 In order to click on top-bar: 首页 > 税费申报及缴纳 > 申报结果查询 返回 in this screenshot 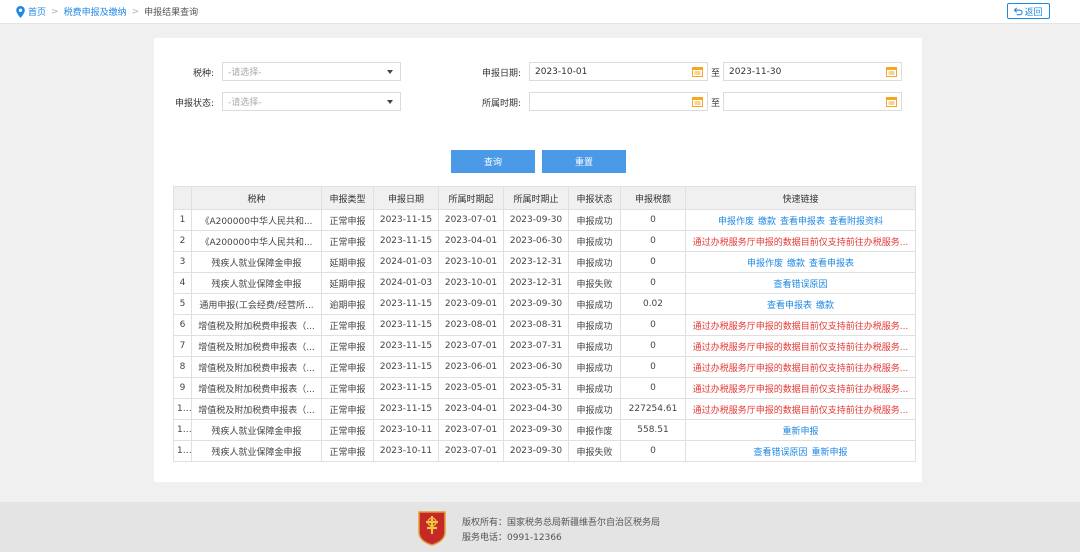, I will do `click(540, 12)`.